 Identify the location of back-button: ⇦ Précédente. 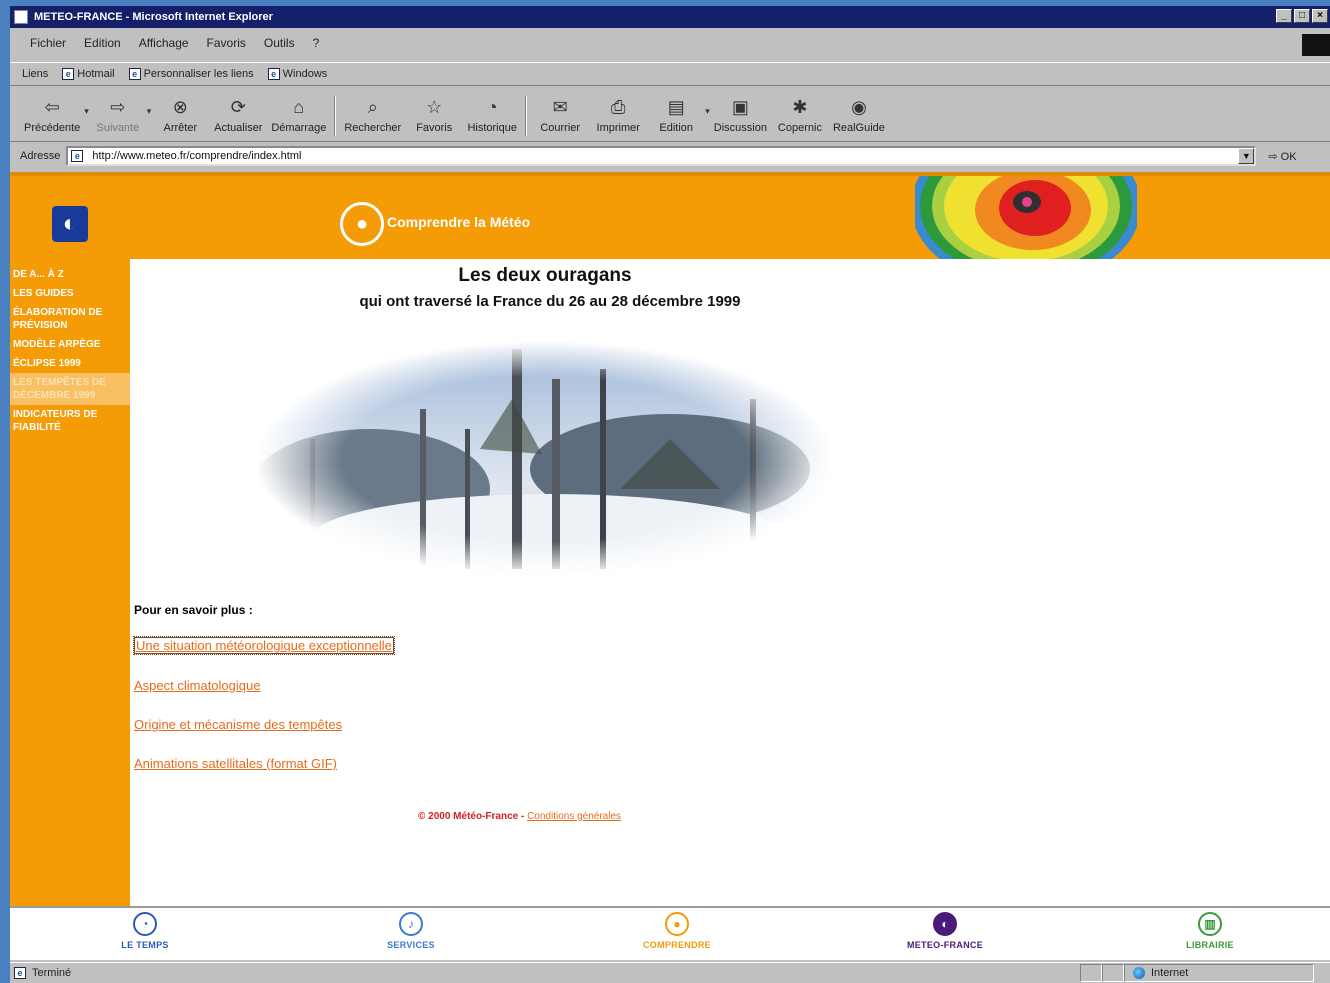
(52, 115).